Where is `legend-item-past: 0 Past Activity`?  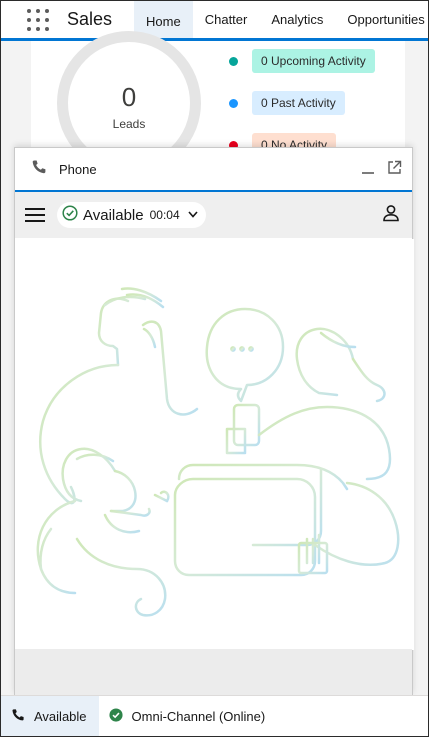
legend-item-past: 0 Past Activity is located at coordinates (287, 103).